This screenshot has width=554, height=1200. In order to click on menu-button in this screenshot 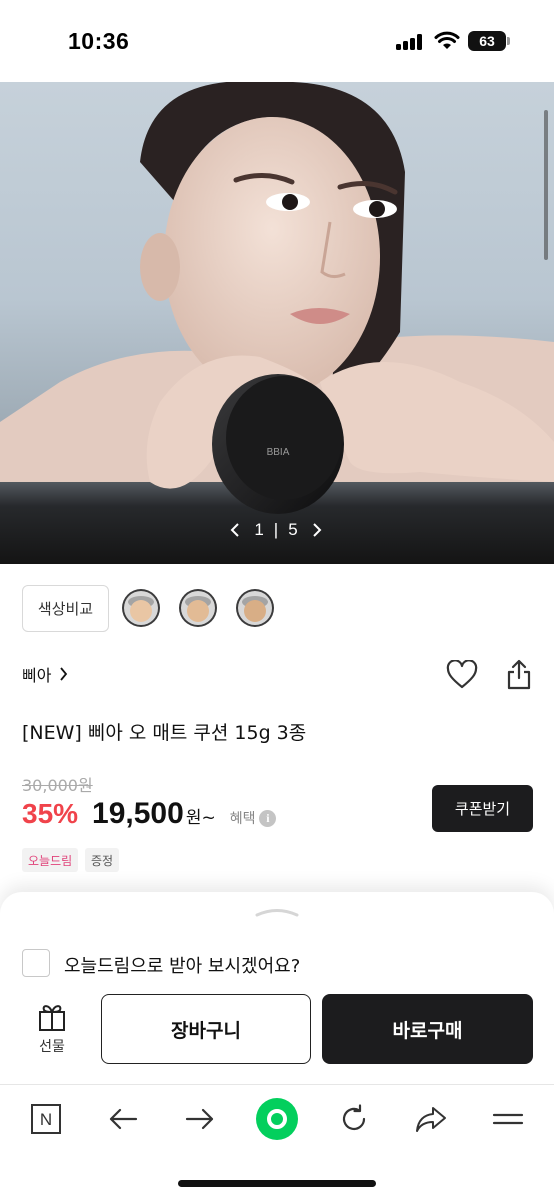, I will do `click(508, 1119)`.